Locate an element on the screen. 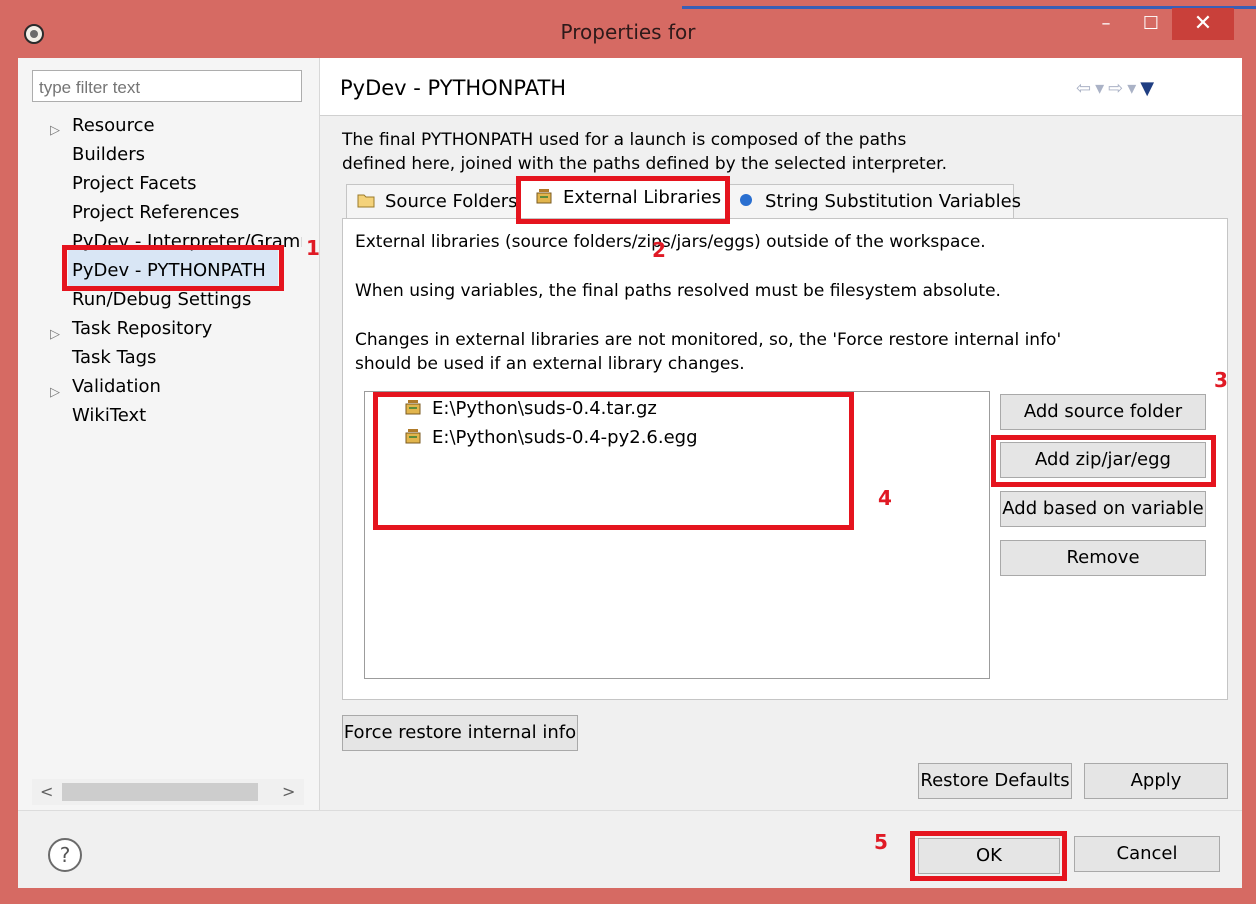 The image size is (1256, 904). page-title: PyDev - PYTHONPATH is located at coordinates (453, 88).